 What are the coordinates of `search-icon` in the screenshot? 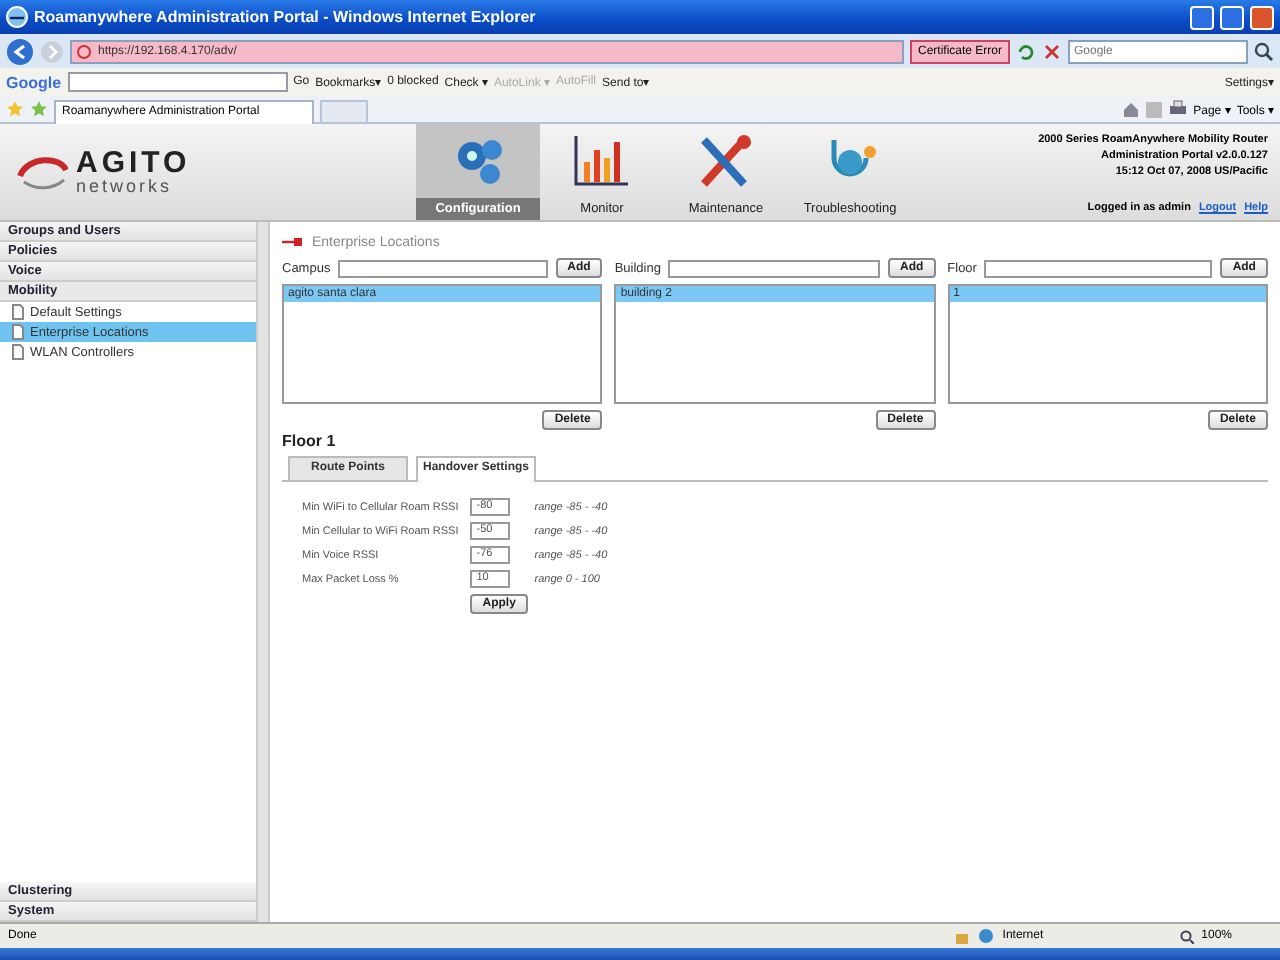 It's located at (1264, 51).